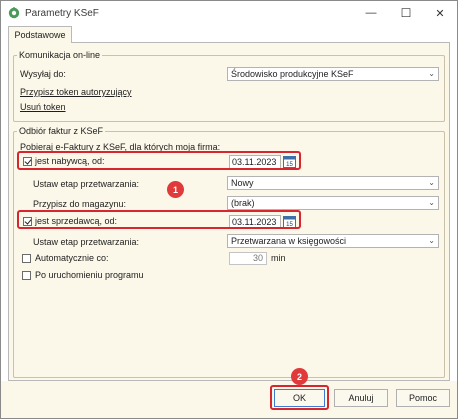 The image size is (458, 419). I want to click on maximize-button: ☐, so click(406, 13).